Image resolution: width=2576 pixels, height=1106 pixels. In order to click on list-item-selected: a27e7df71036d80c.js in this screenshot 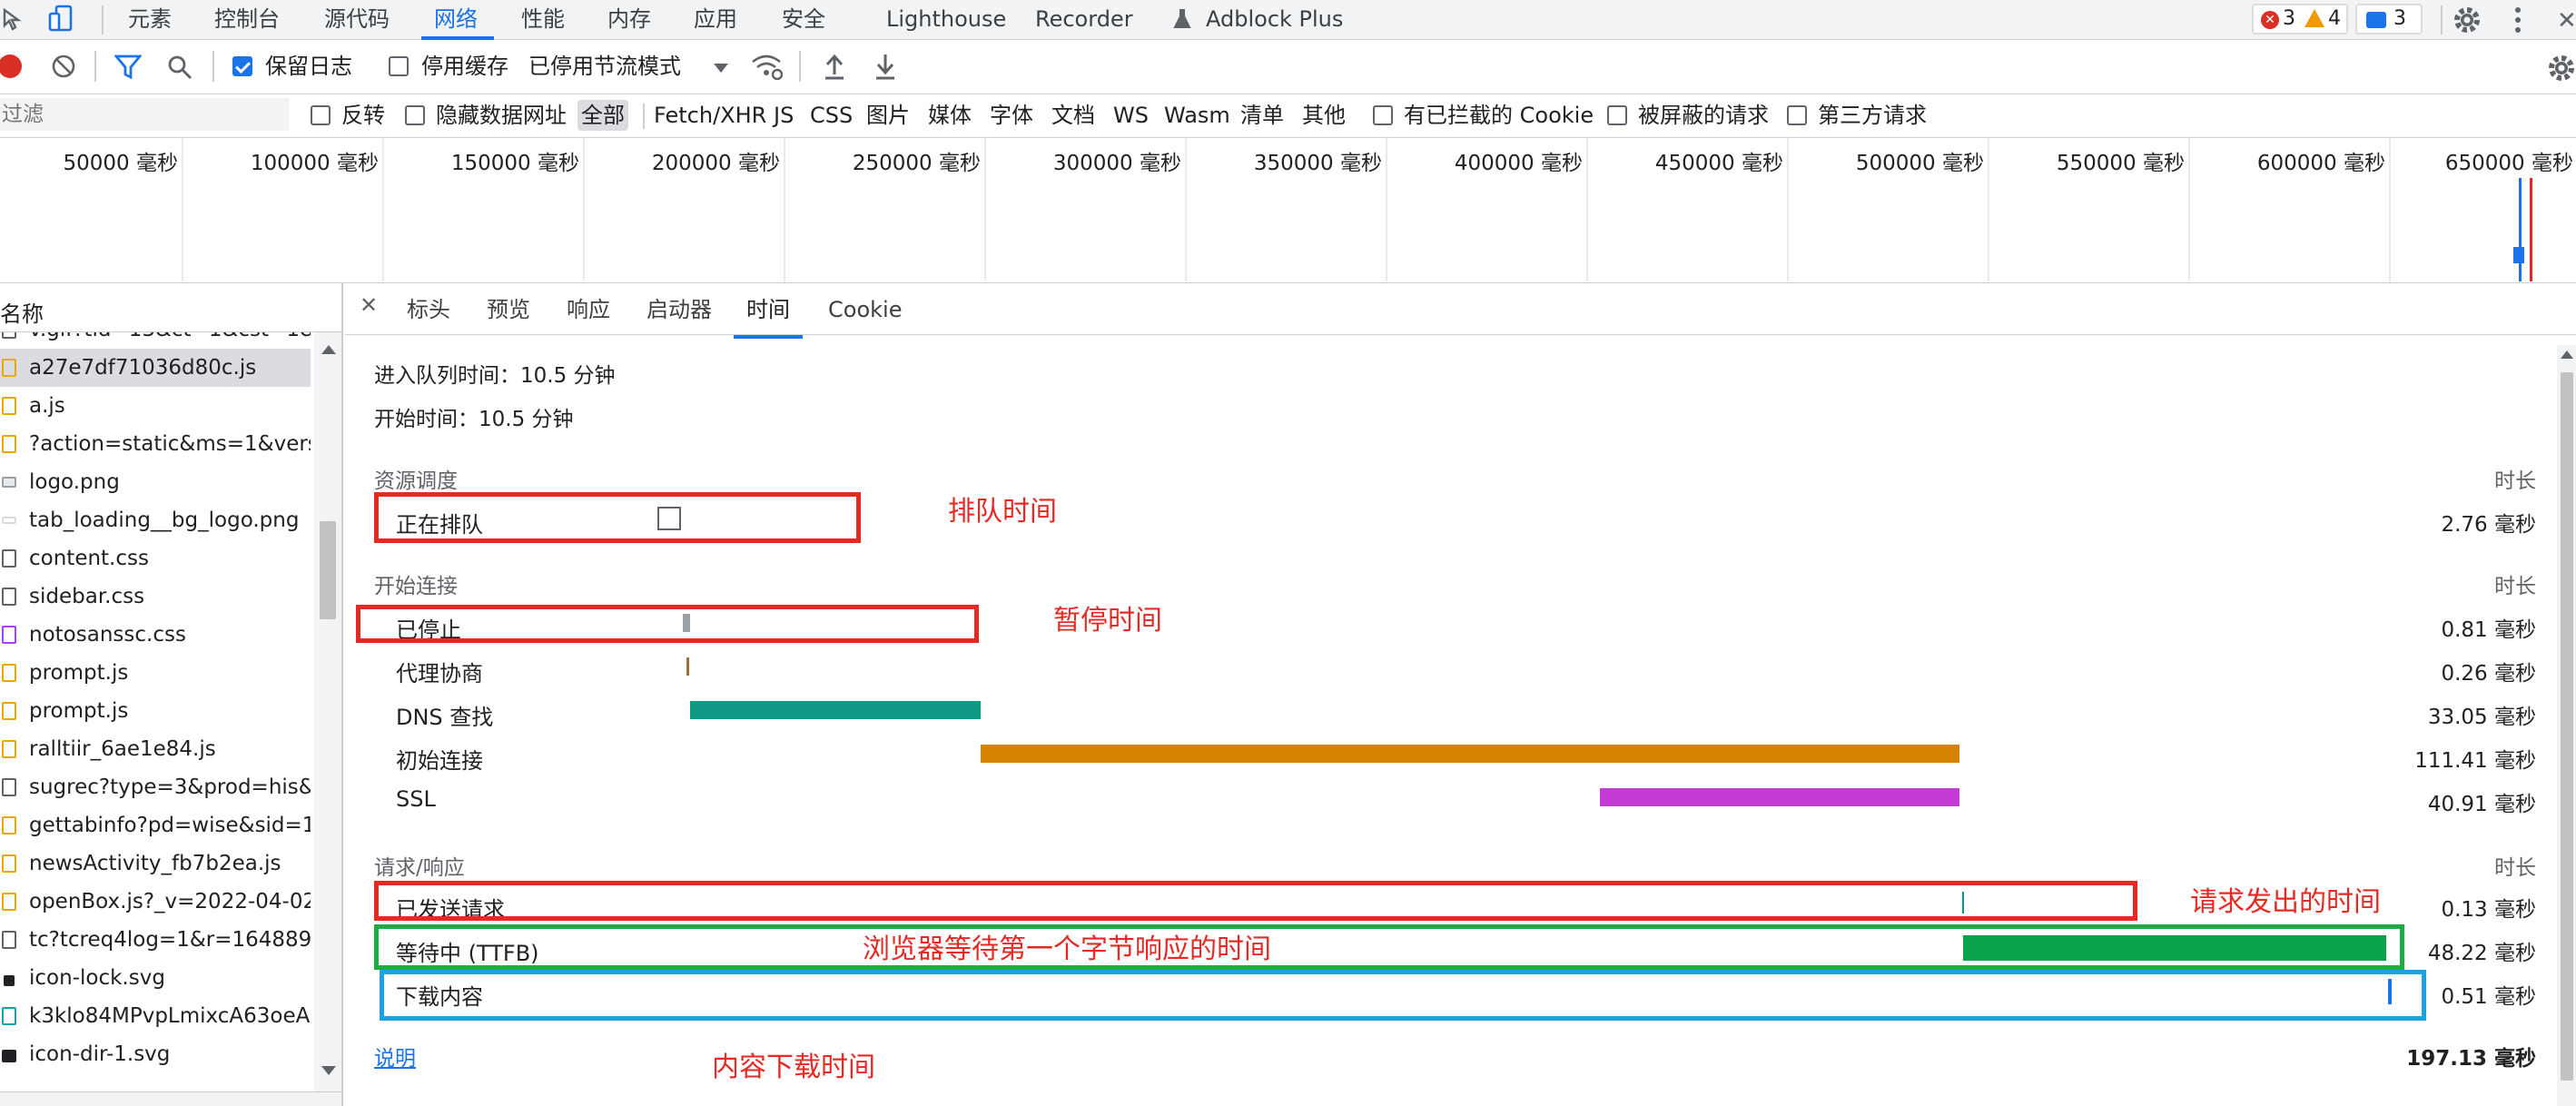, I will do `click(155, 368)`.